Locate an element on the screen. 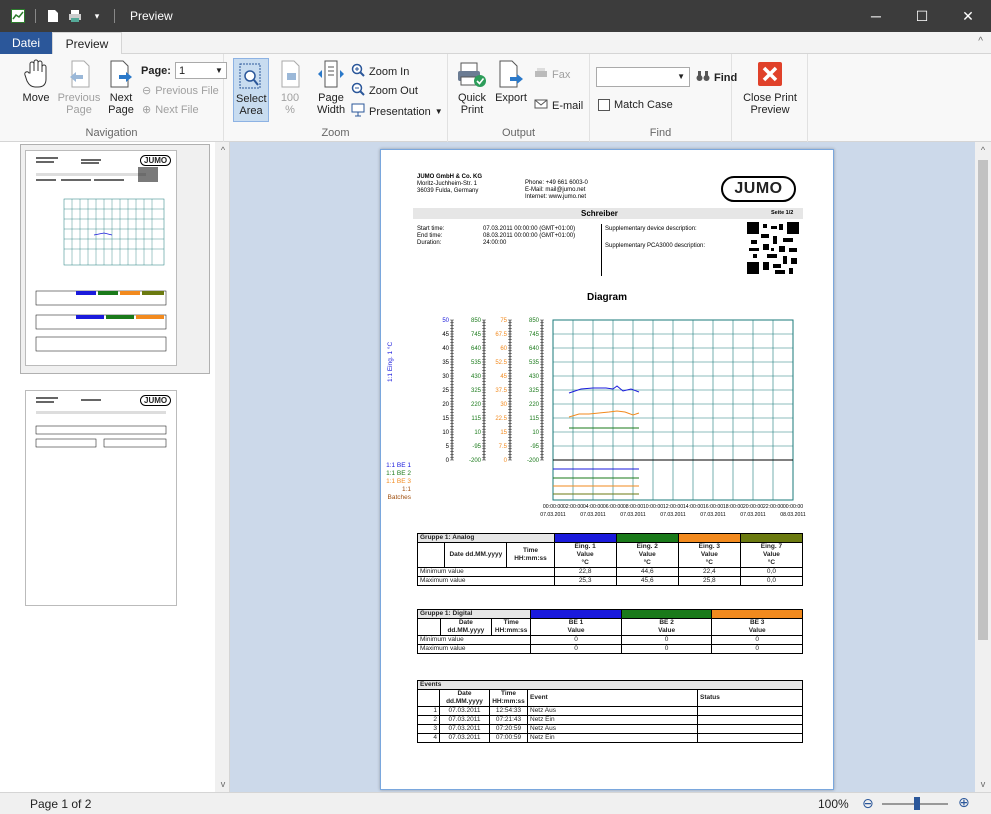 The width and height of the screenshot is (991, 814). zoom-slider-knob is located at coordinates (917, 803).